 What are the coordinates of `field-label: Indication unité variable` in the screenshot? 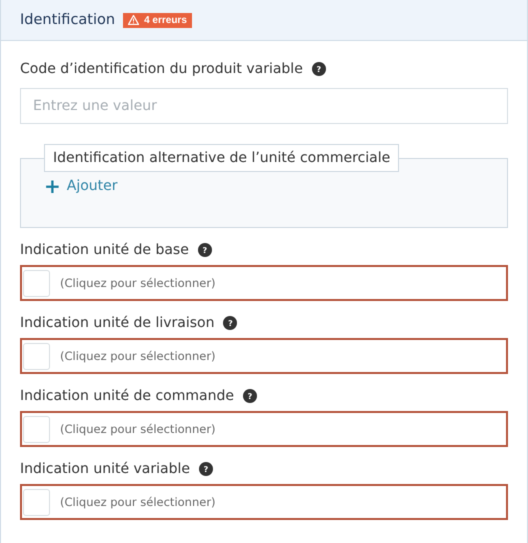 It's located at (105, 469).